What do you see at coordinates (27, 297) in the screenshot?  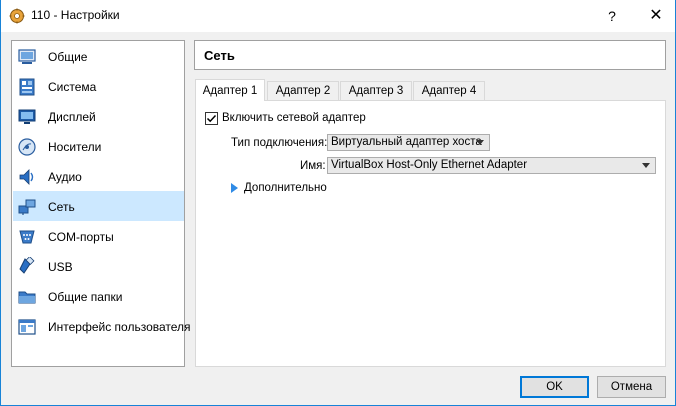 I see `shared-folders-icon` at bounding box center [27, 297].